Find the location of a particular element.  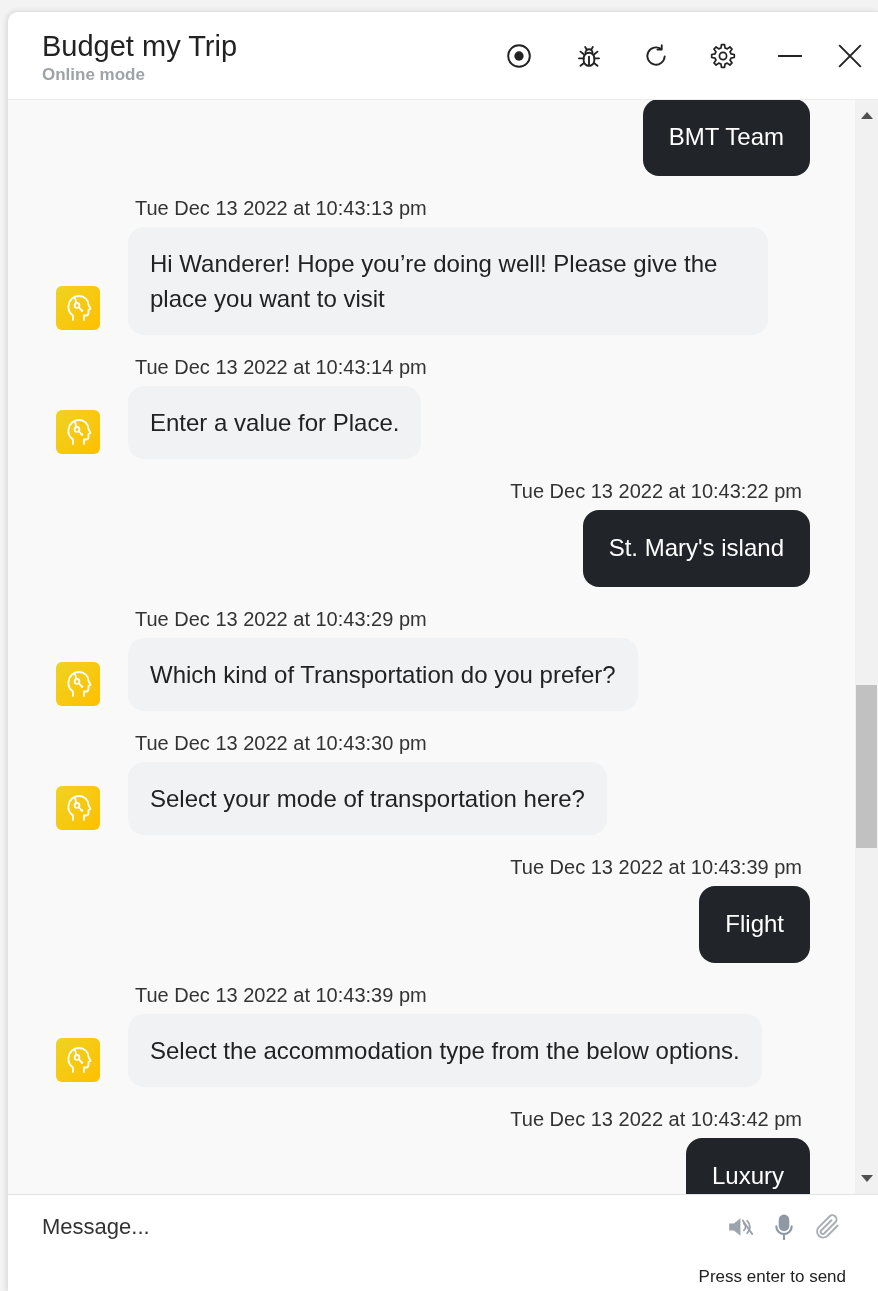

bot-message-bubble: Select your mode of transportation here? is located at coordinates (367, 798).